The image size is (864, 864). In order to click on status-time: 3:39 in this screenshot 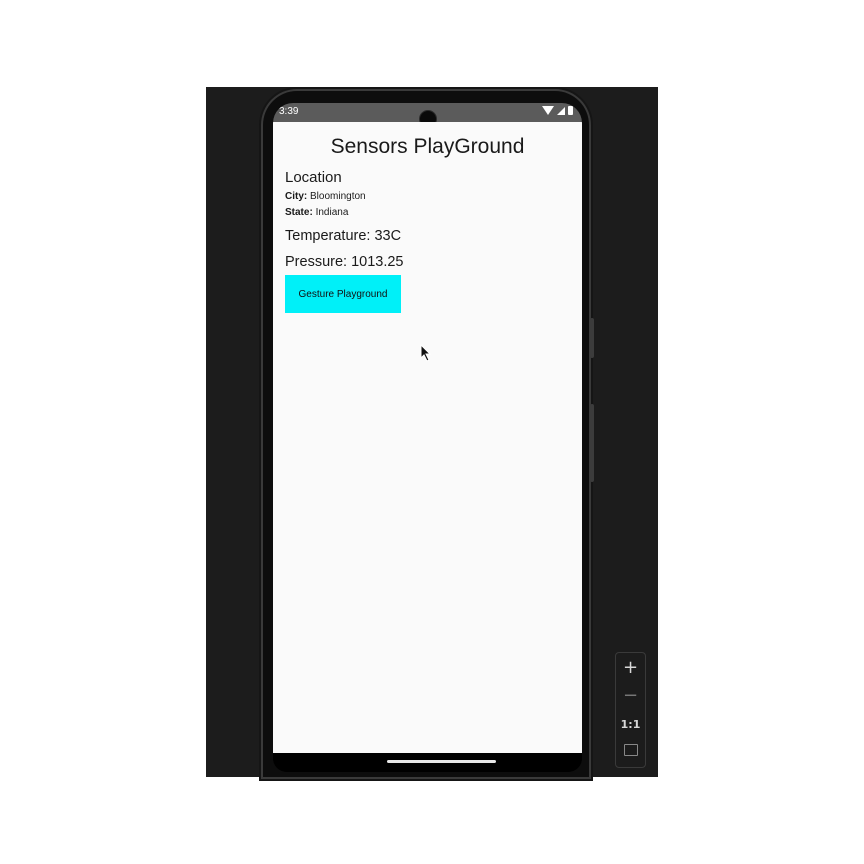, I will do `click(289, 111)`.